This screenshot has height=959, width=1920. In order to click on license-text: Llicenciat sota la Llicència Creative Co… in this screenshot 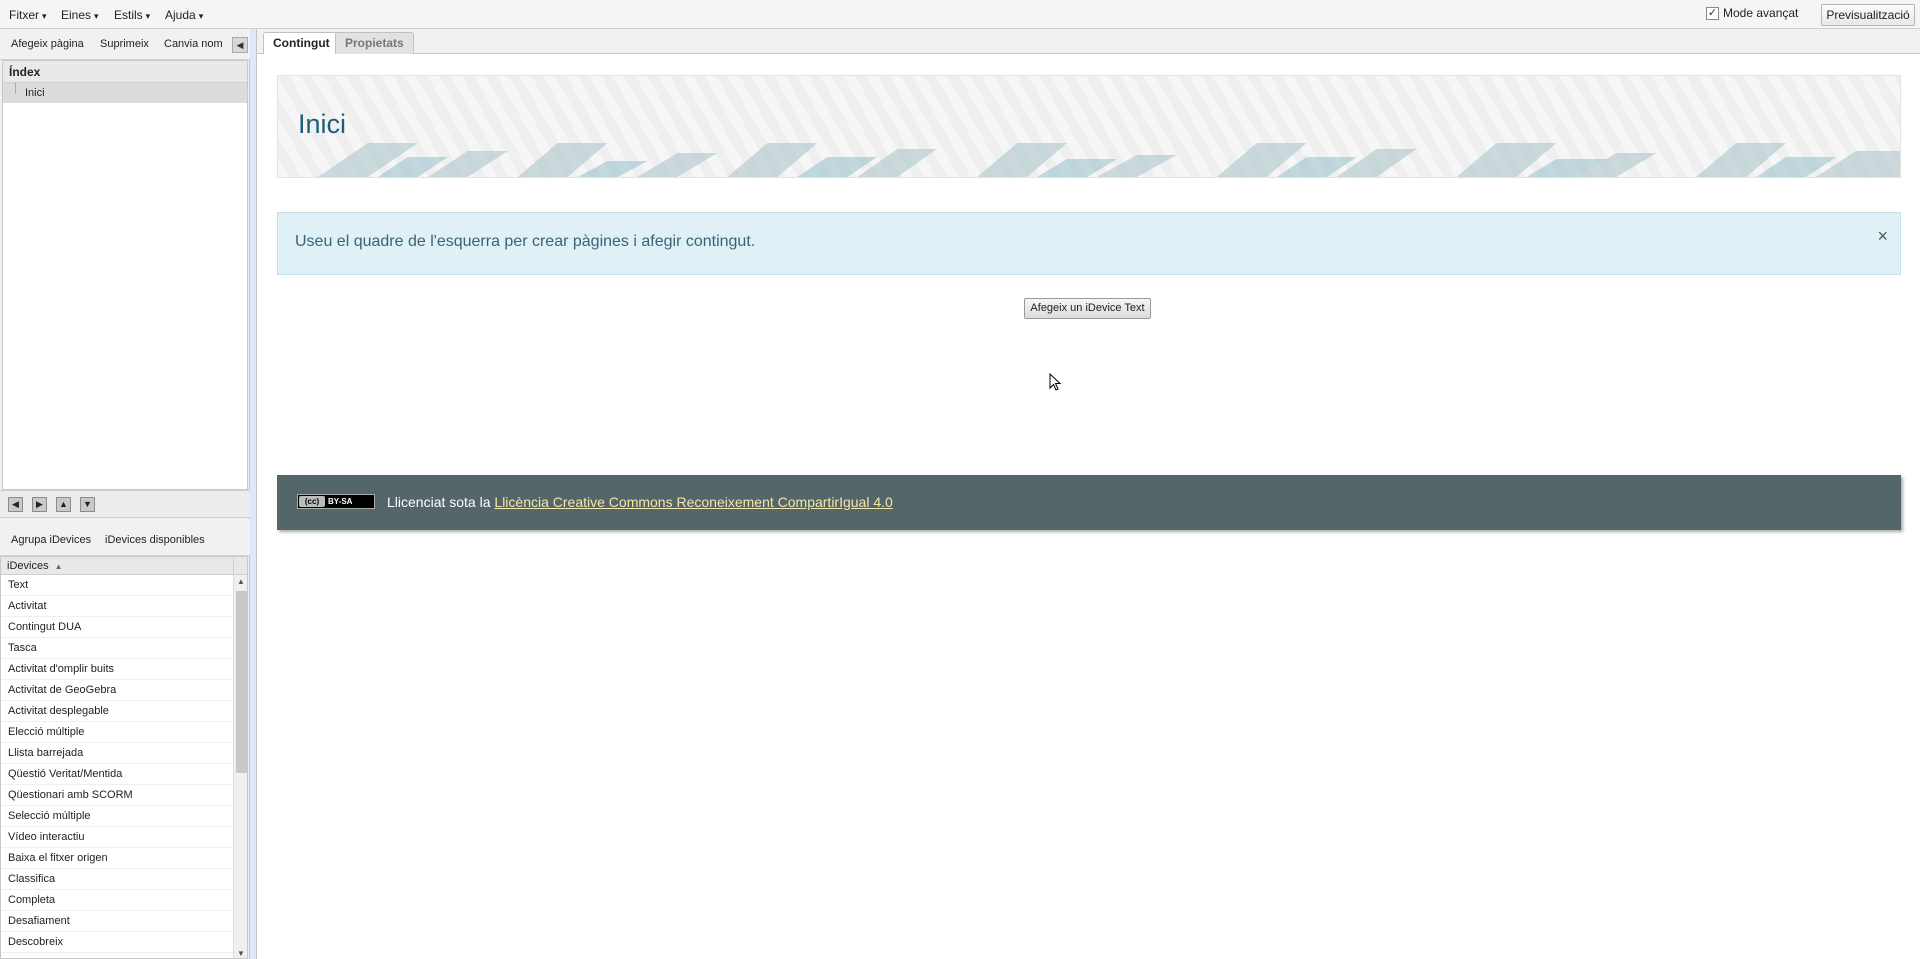, I will do `click(640, 502)`.